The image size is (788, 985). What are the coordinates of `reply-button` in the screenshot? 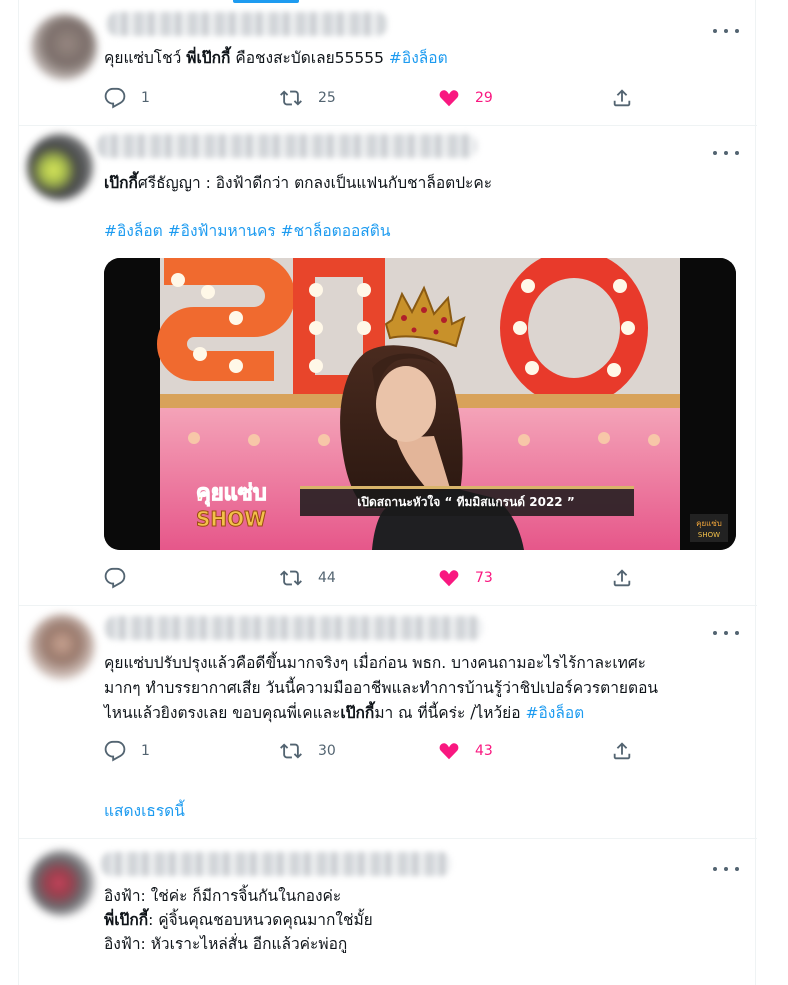 It's located at (122, 578).